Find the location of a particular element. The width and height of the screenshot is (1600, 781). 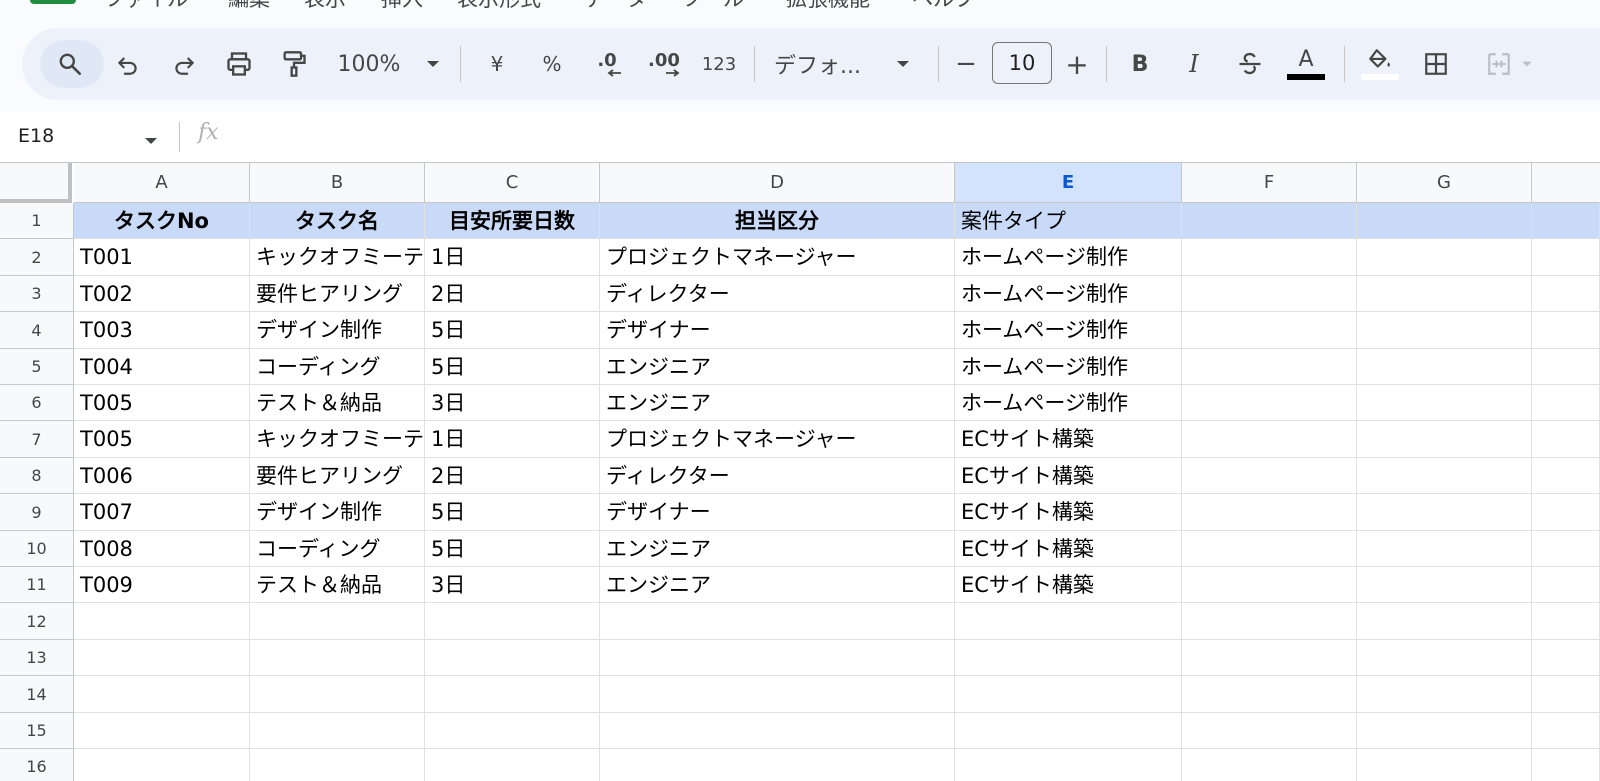

percent-format-button: % is located at coordinates (552, 64).